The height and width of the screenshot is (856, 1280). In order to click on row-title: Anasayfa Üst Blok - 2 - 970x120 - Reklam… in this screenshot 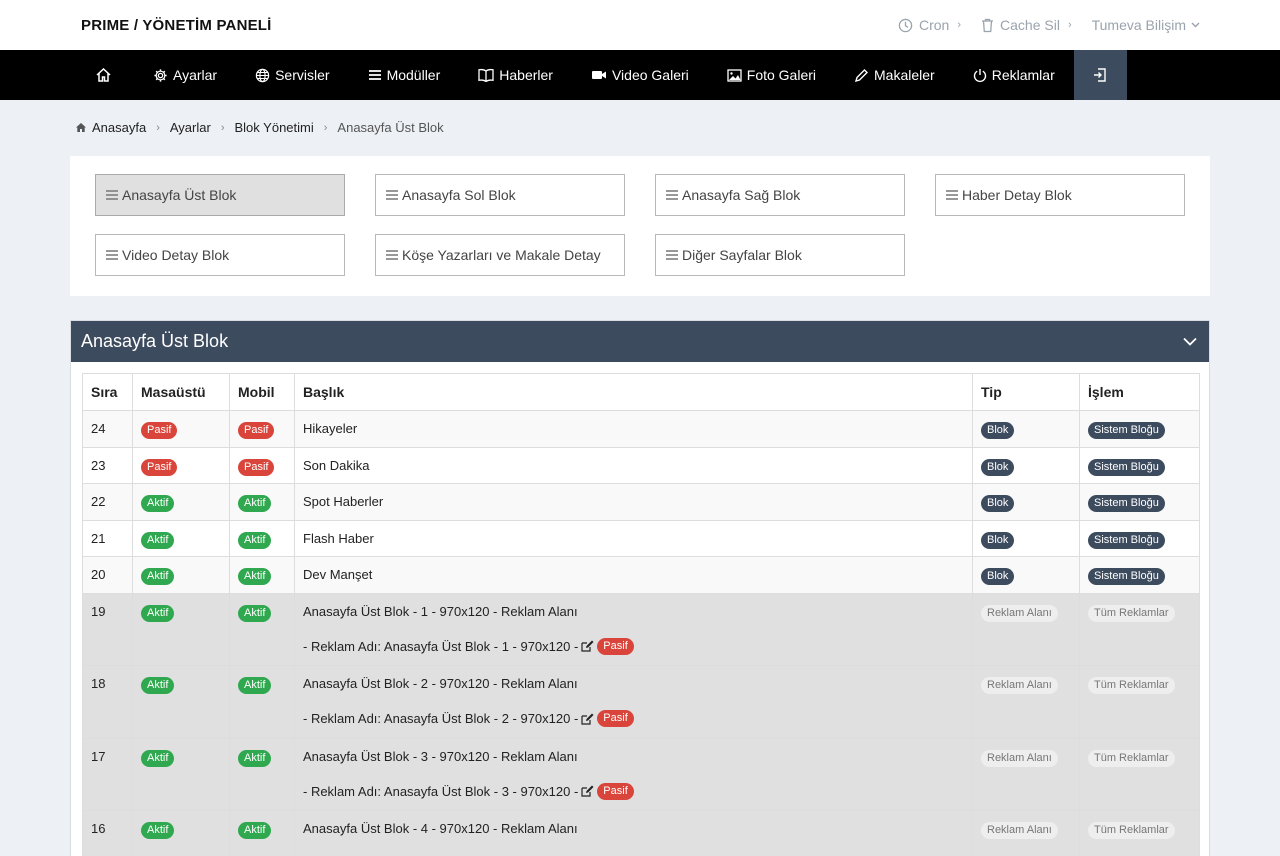, I will do `click(440, 683)`.